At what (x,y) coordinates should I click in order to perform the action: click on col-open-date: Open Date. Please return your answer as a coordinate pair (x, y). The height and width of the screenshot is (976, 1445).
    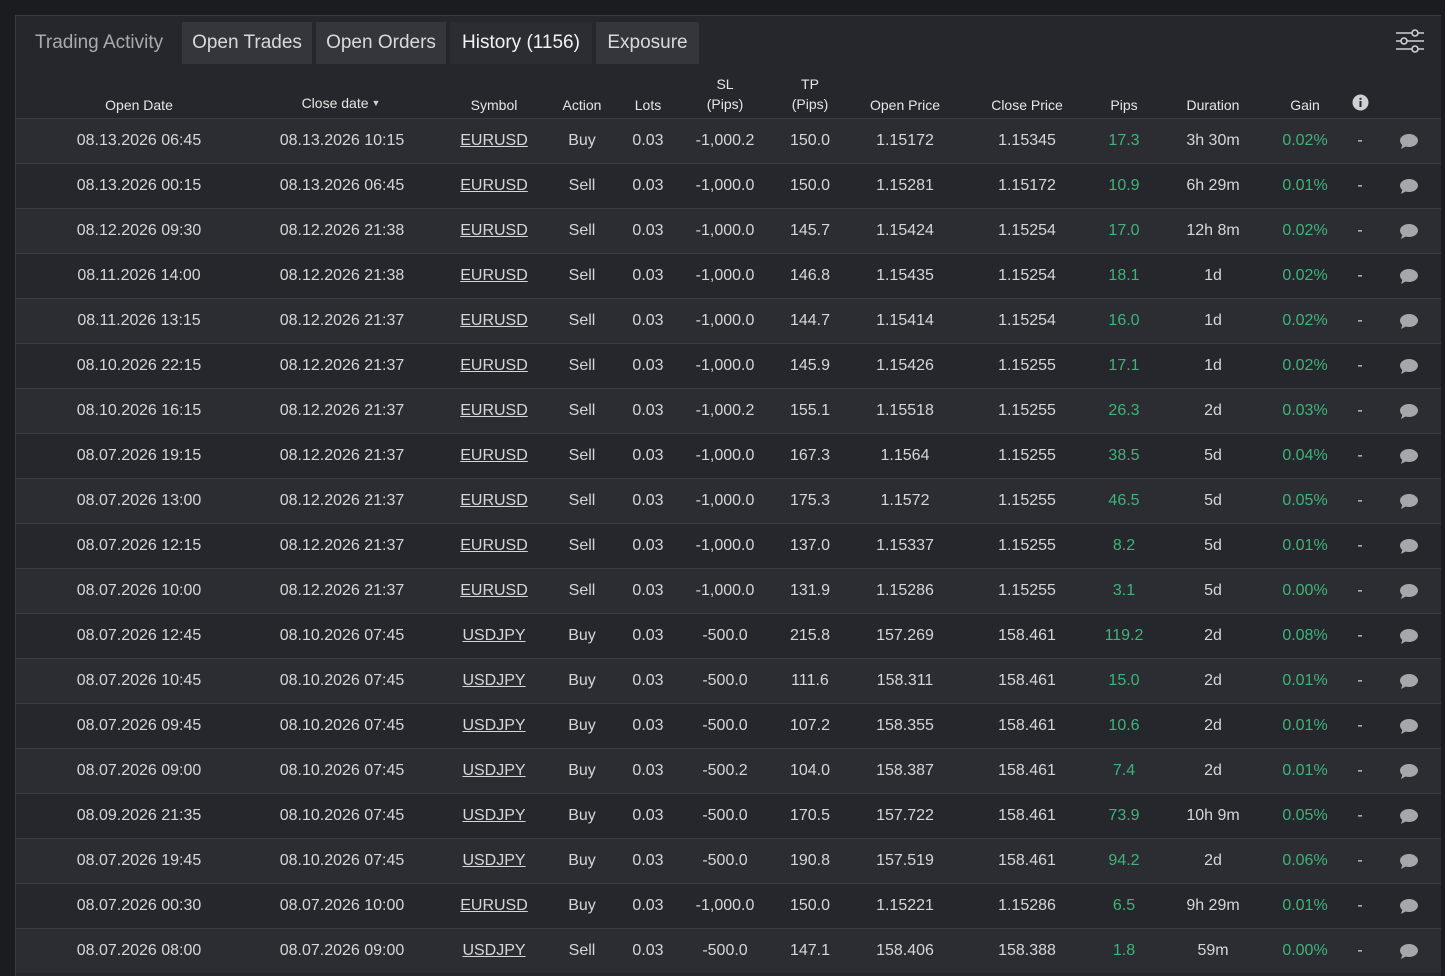
    Looking at the image, I should click on (139, 105).